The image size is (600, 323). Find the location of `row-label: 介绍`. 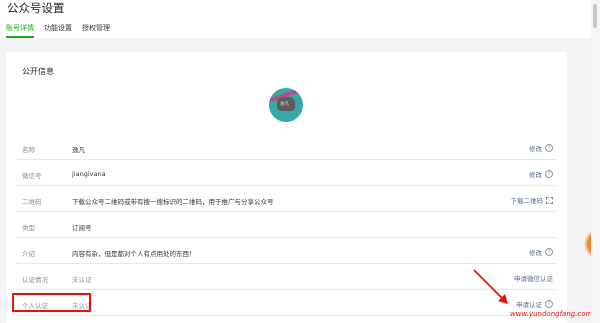

row-label: 介绍 is located at coordinates (28, 254).